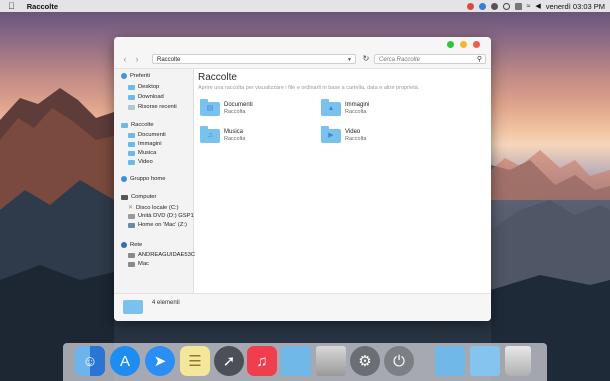  Describe the element at coordinates (400, 60) in the screenshot. I see `search-placeholder: Cerca Raccolte` at that location.